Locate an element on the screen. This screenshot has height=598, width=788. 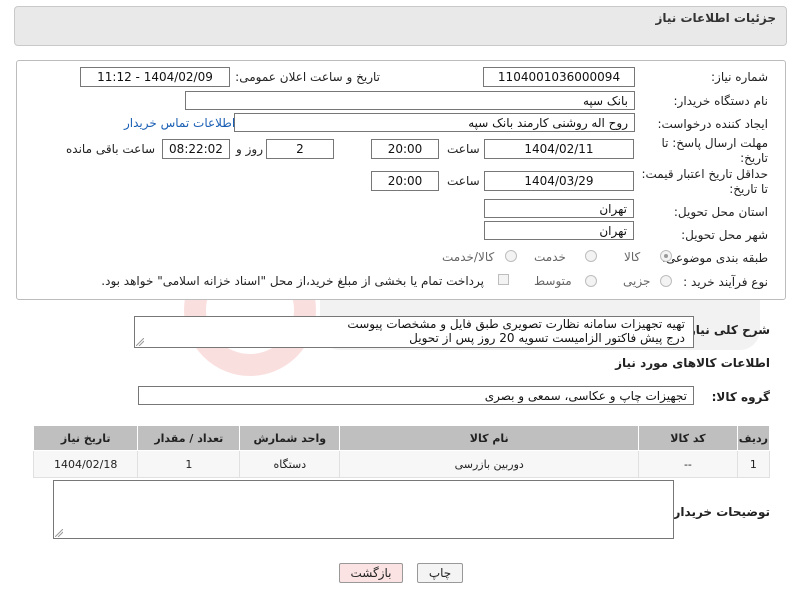
goods-group-field: تجهیزات چاپ و عکاسی، سمعی و بصری is located at coordinates (416, 395).